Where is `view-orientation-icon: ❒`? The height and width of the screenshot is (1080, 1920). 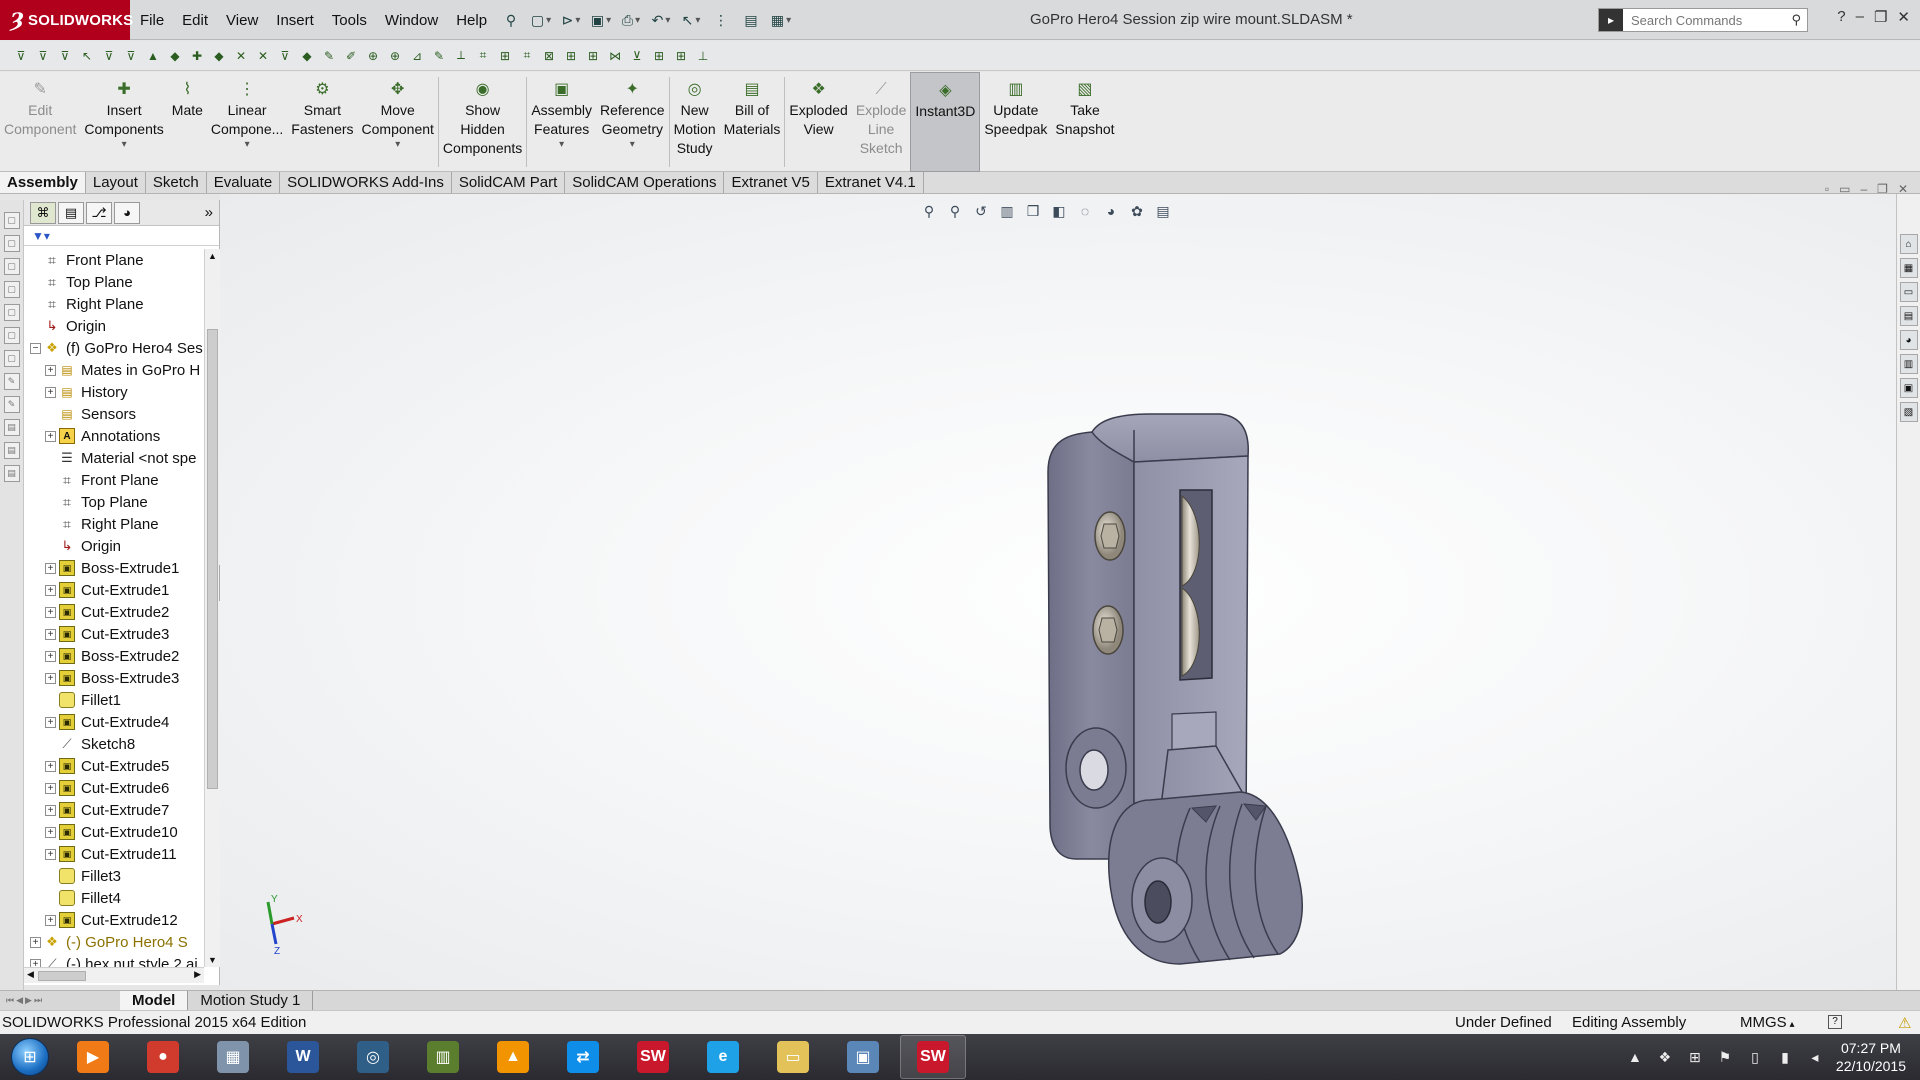 view-orientation-icon: ❒ is located at coordinates (1033, 211).